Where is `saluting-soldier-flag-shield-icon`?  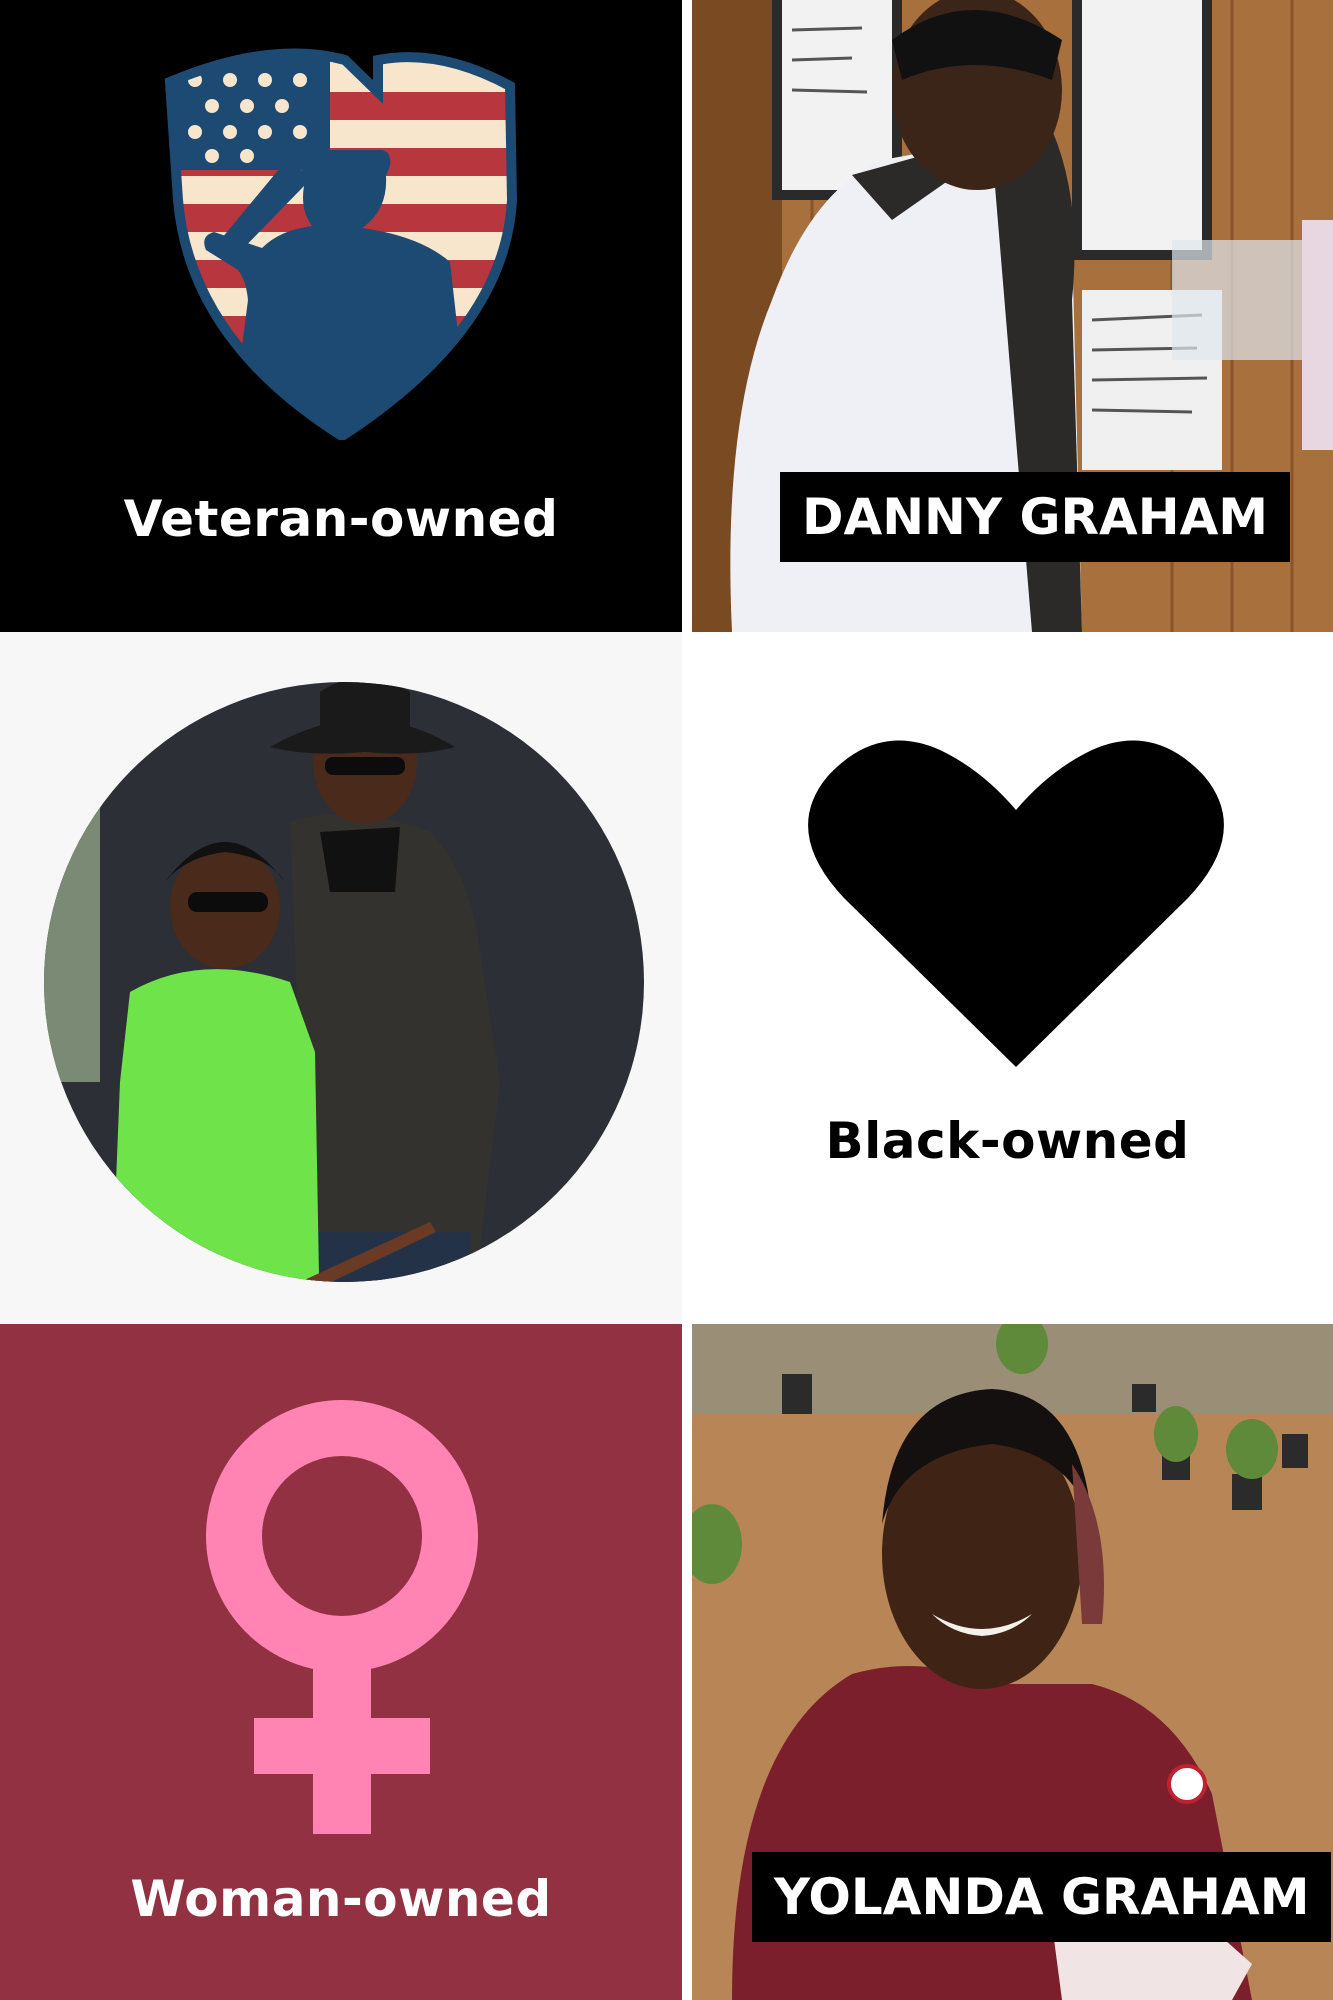
saluting-soldier-flag-shield-icon is located at coordinates (341, 244).